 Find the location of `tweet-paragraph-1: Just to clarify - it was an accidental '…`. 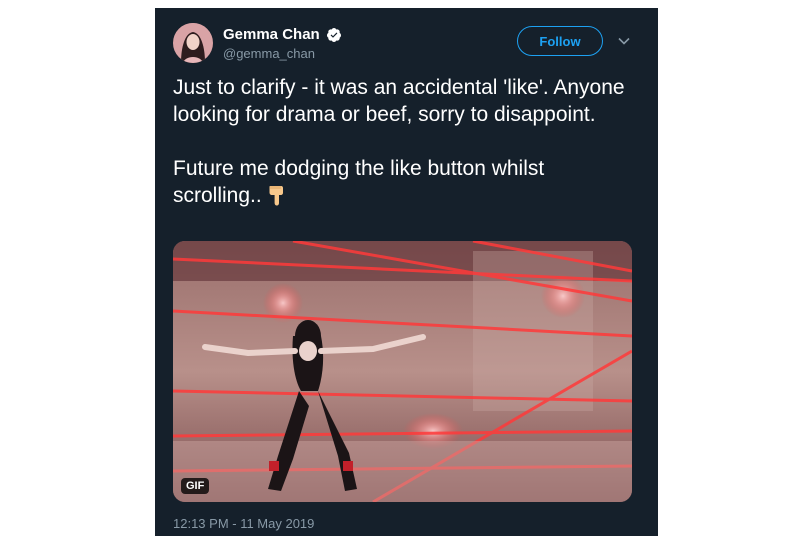

tweet-paragraph-1: Just to clarify - it was an accidental '… is located at coordinates (399, 101).